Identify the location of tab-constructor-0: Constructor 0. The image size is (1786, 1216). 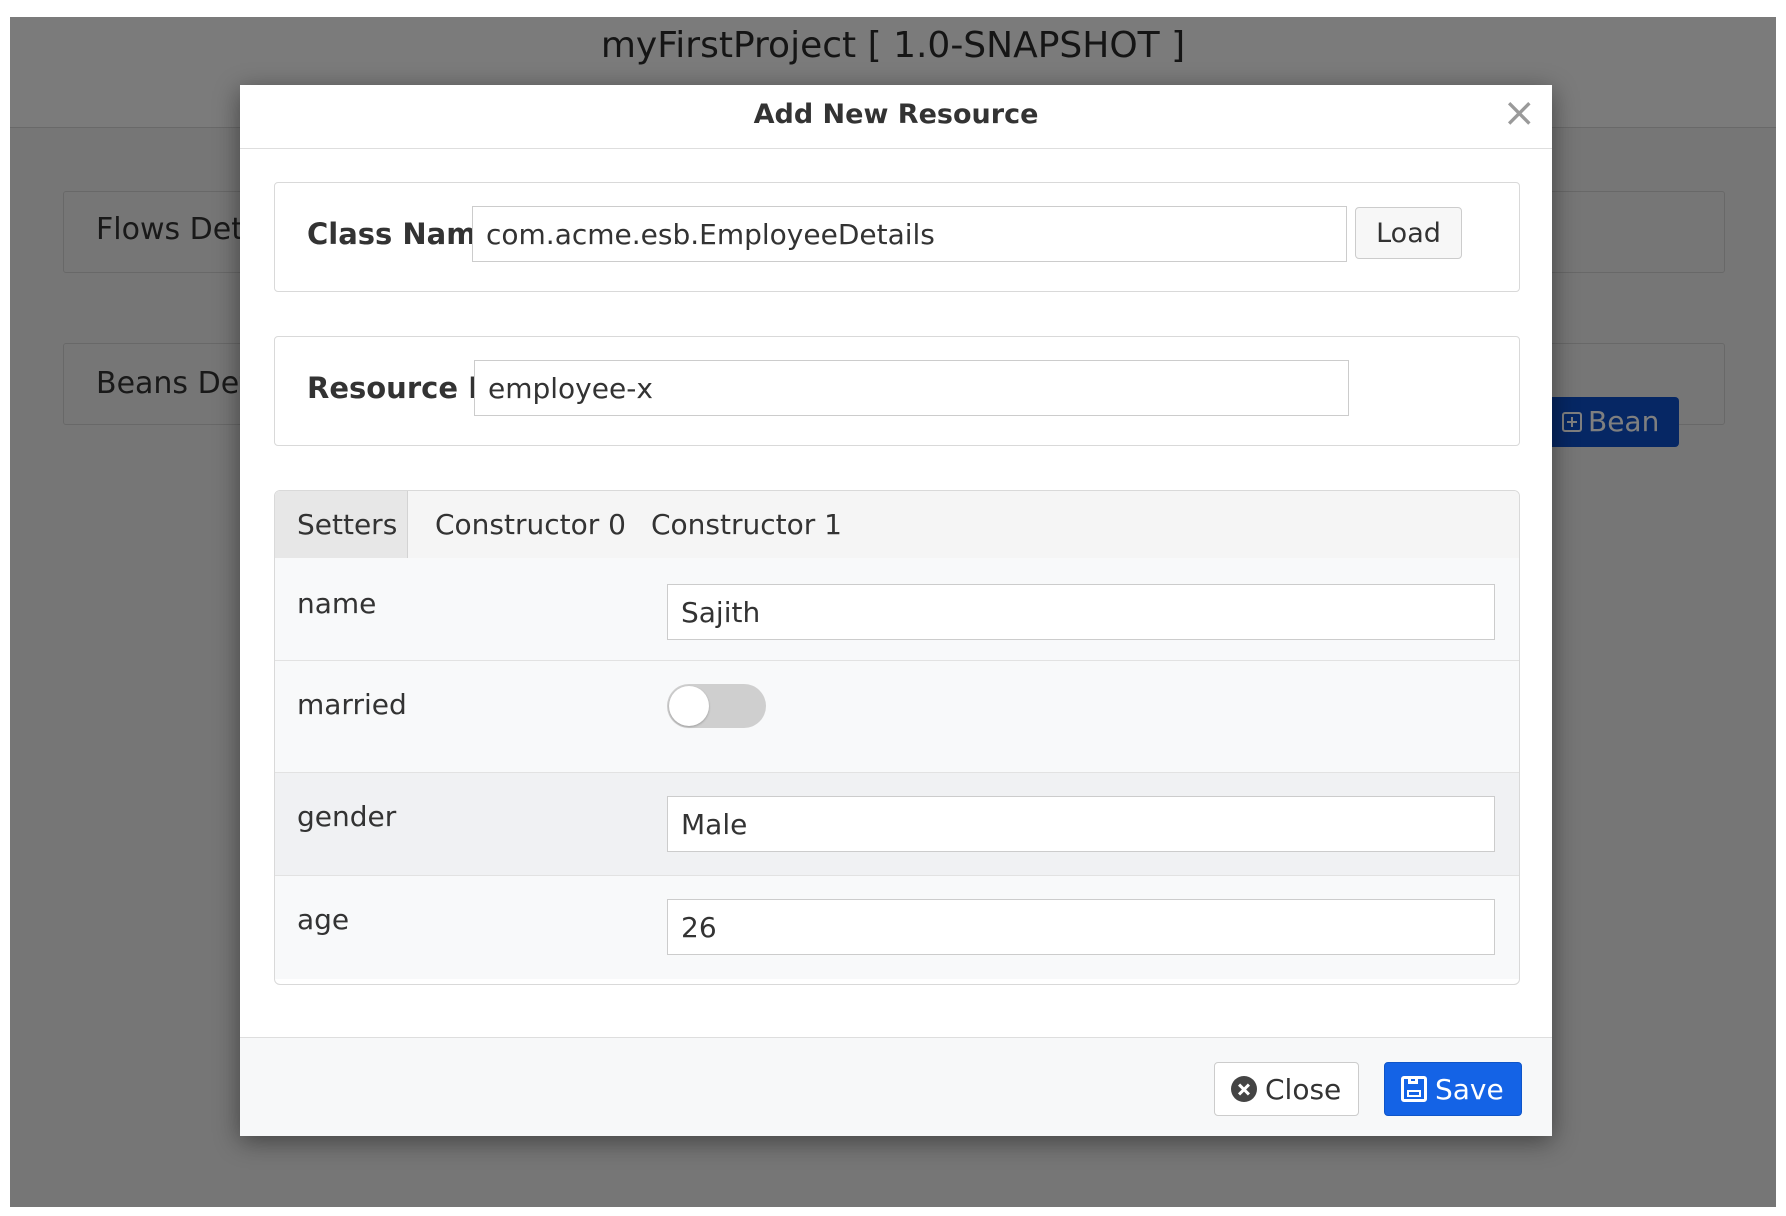
(530, 524).